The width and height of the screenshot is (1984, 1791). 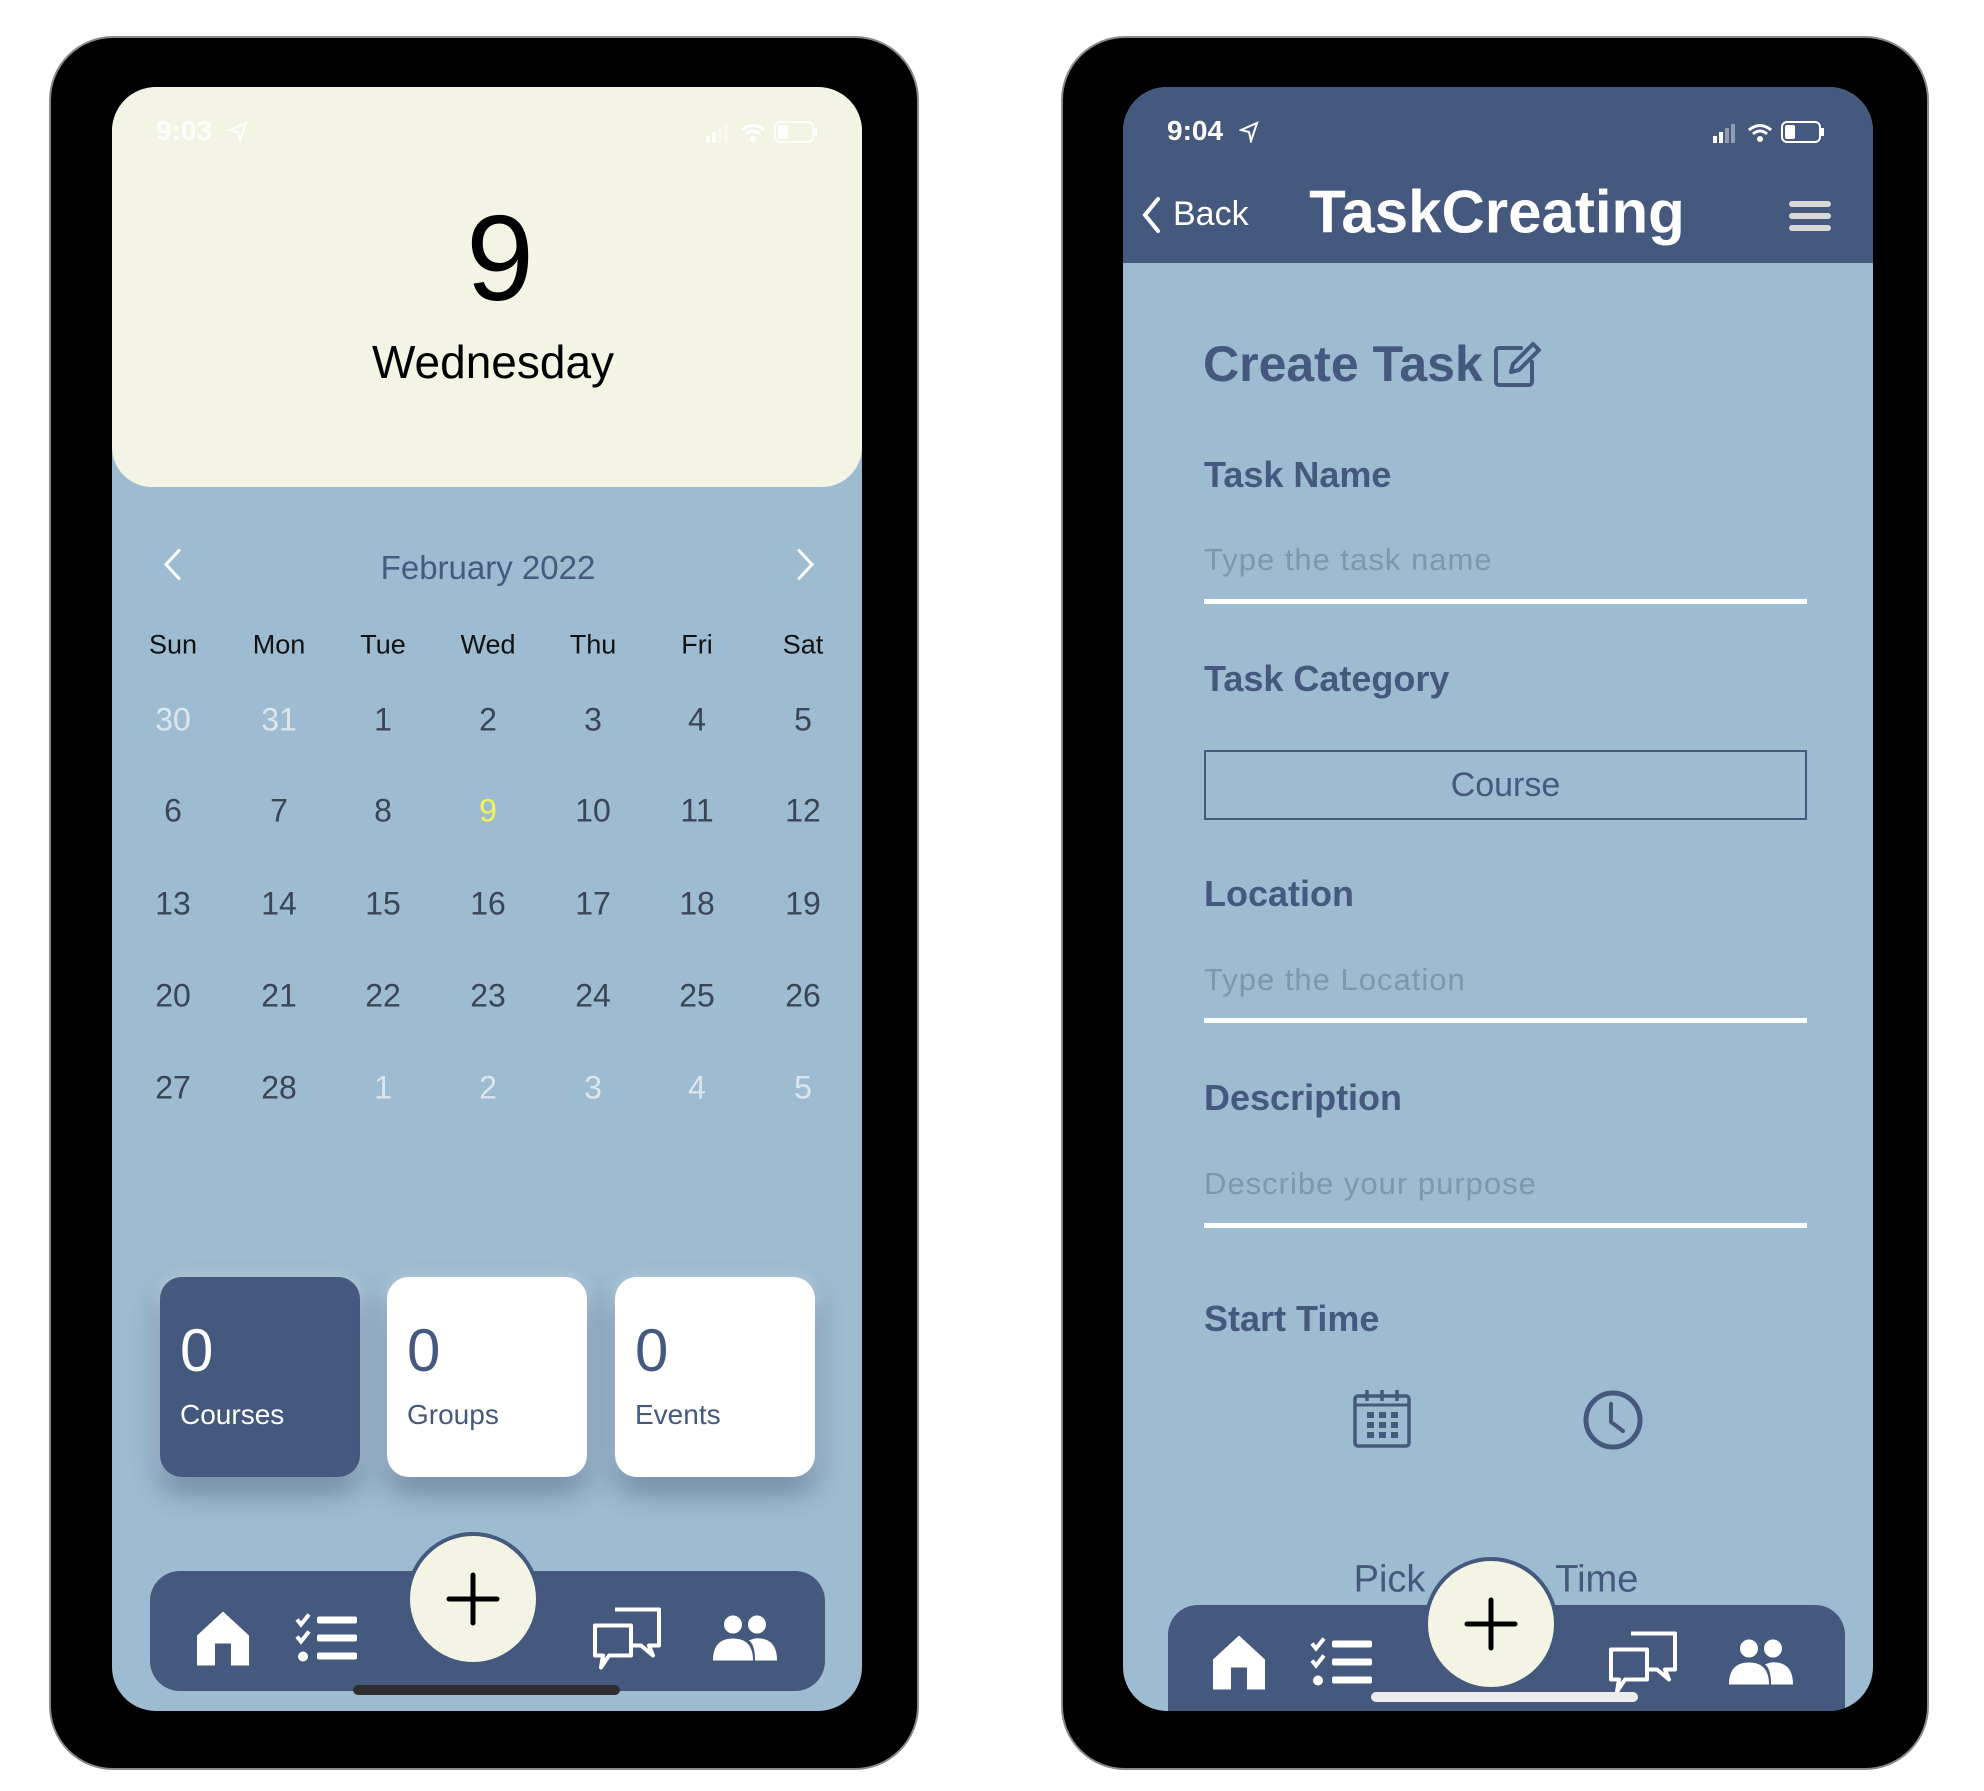 What do you see at coordinates (678, 1414) in the screenshot?
I see `events-label: Events` at bounding box center [678, 1414].